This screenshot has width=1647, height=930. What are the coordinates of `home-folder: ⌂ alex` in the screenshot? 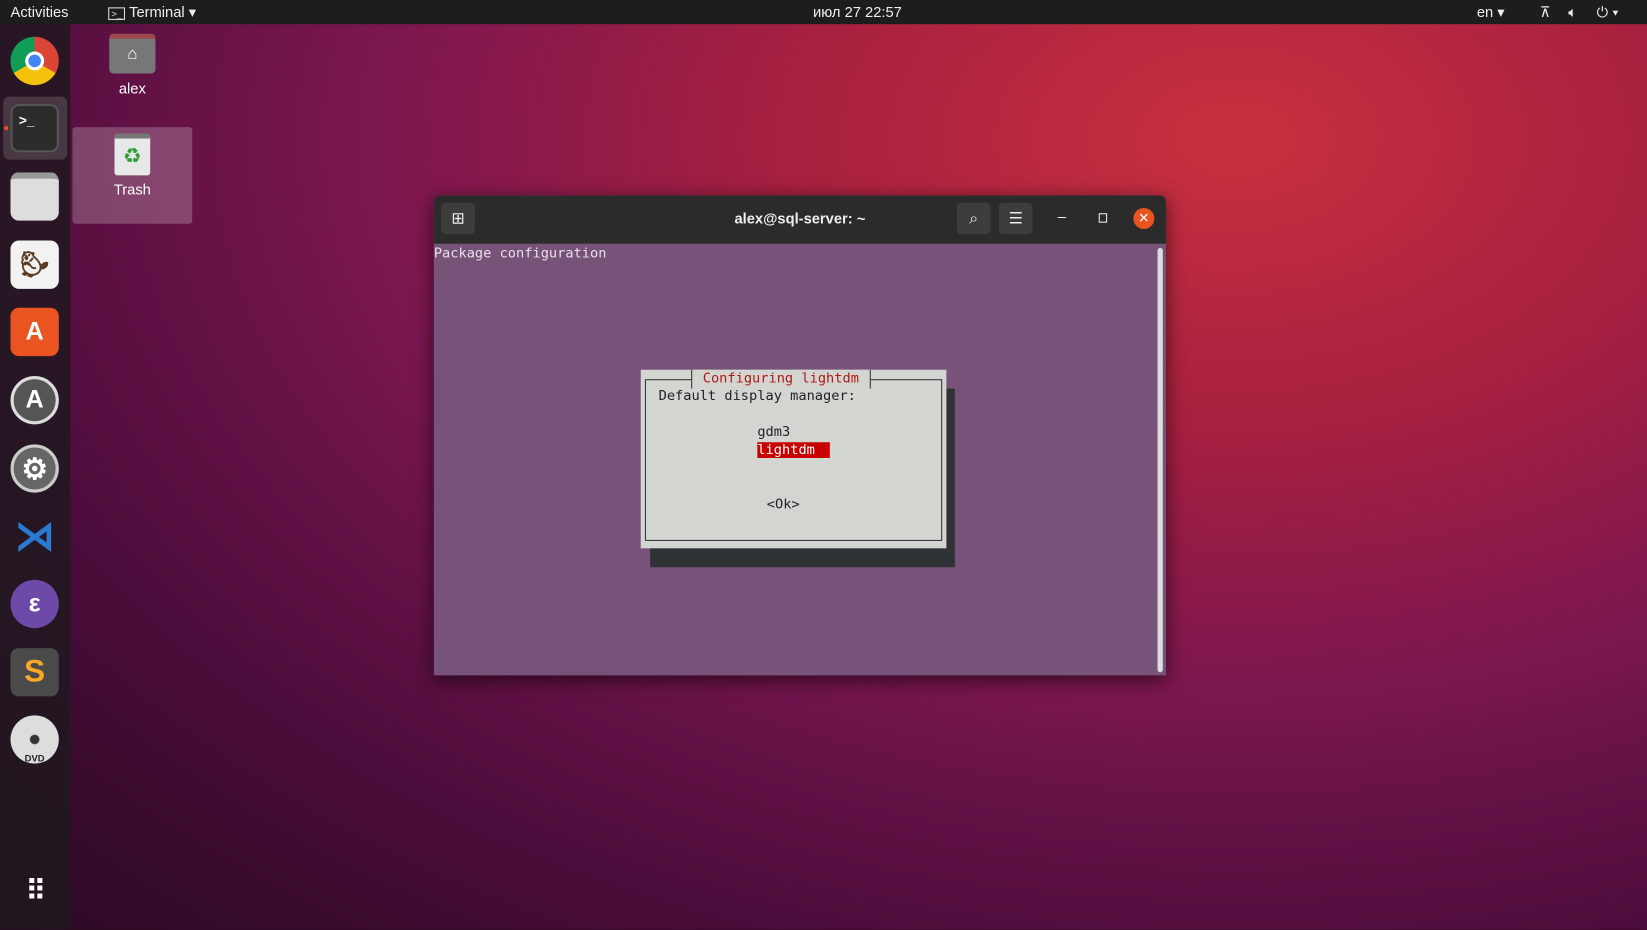 It's located at (132, 65).